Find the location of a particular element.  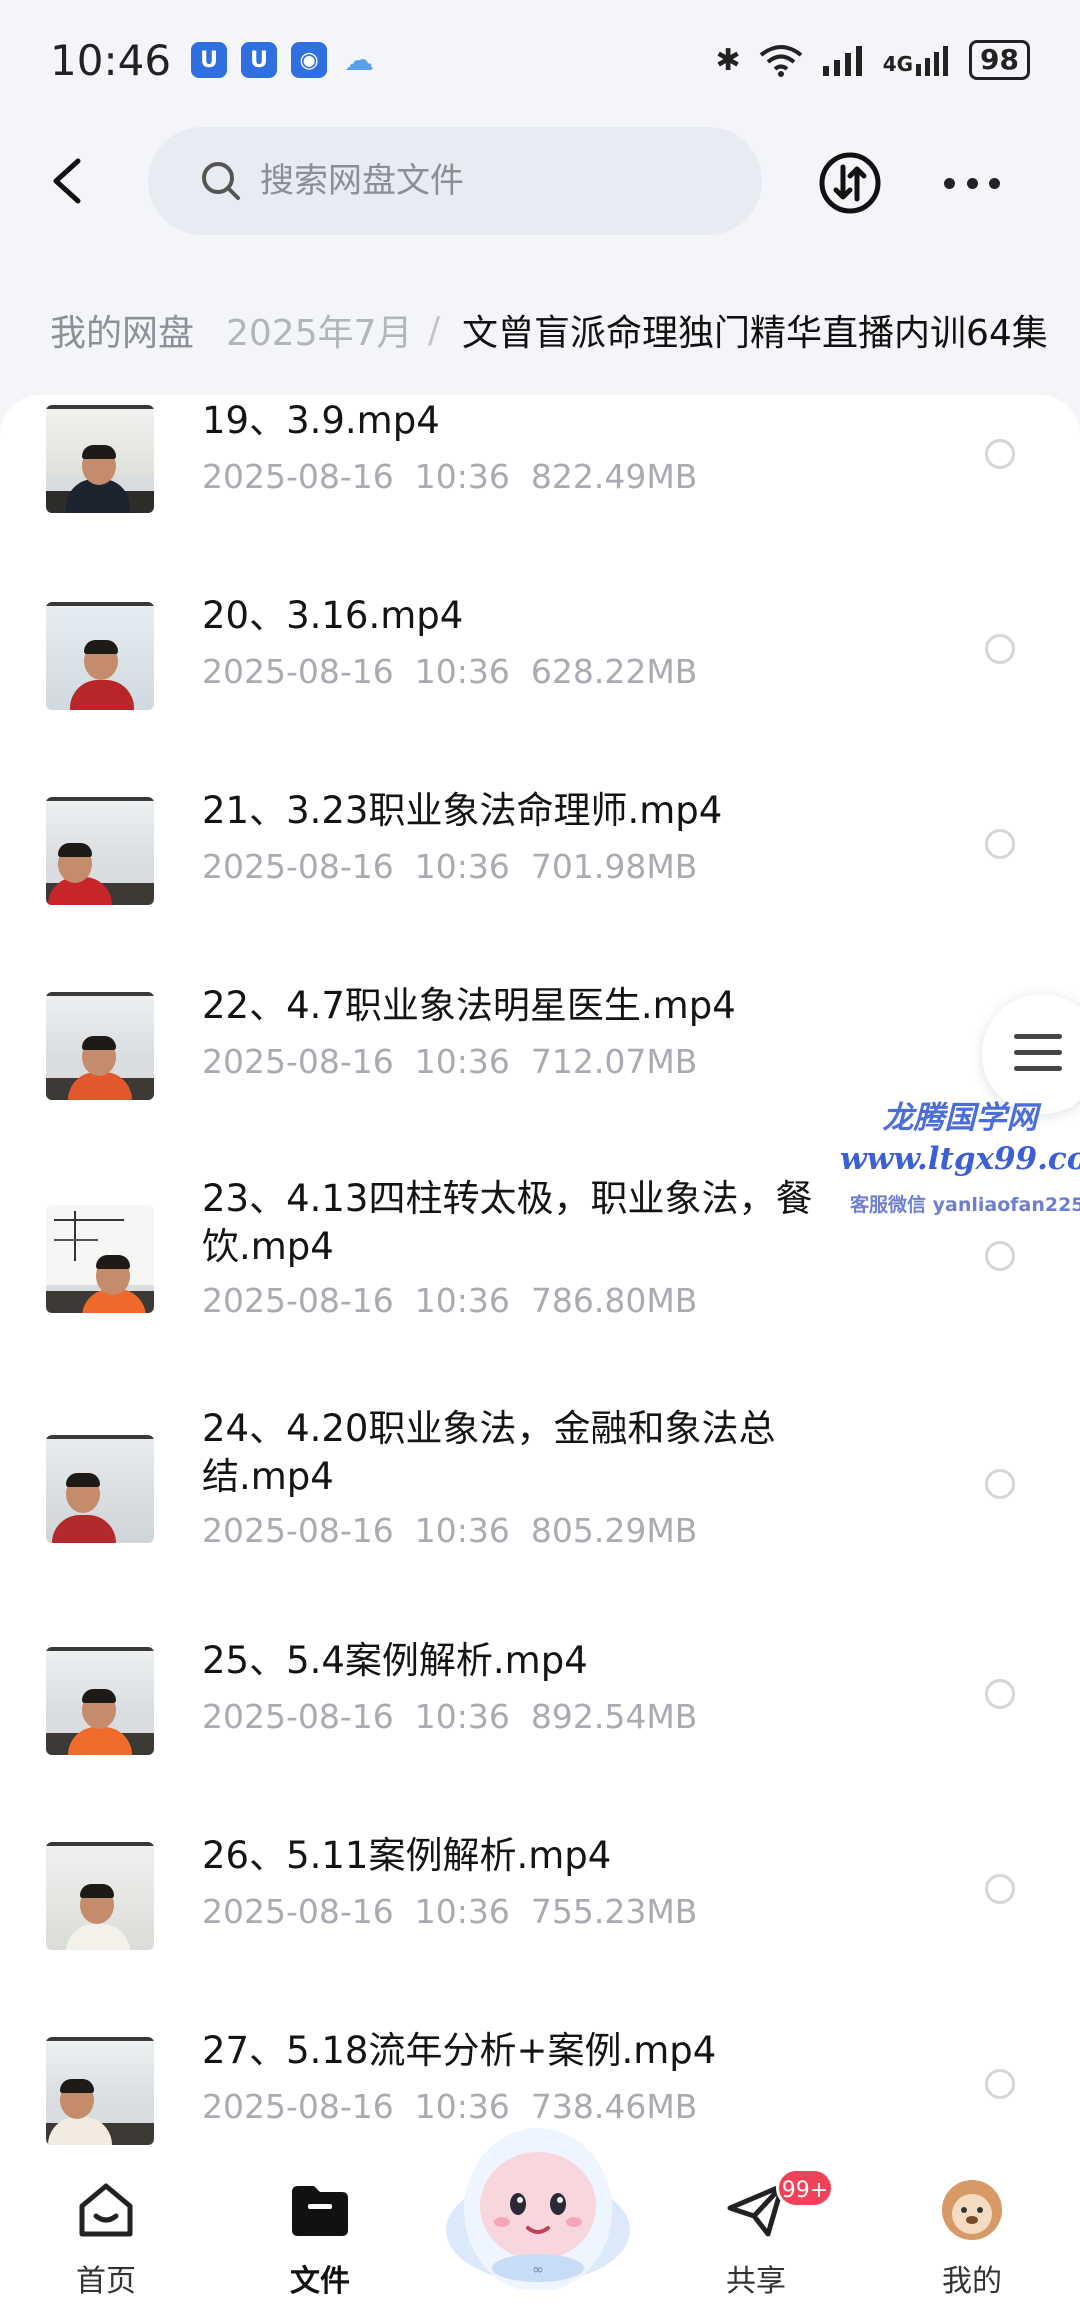

breadcrumb-item-root: 我的网盘 is located at coordinates (137, 330).